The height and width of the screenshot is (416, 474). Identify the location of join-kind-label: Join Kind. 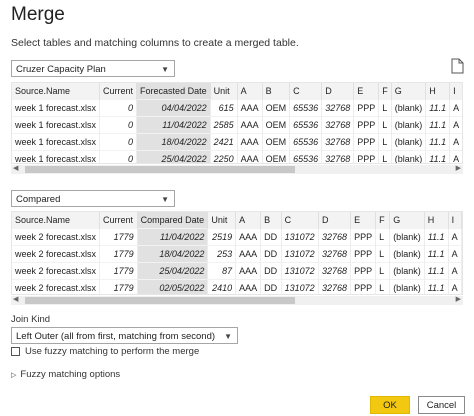
(31, 319).